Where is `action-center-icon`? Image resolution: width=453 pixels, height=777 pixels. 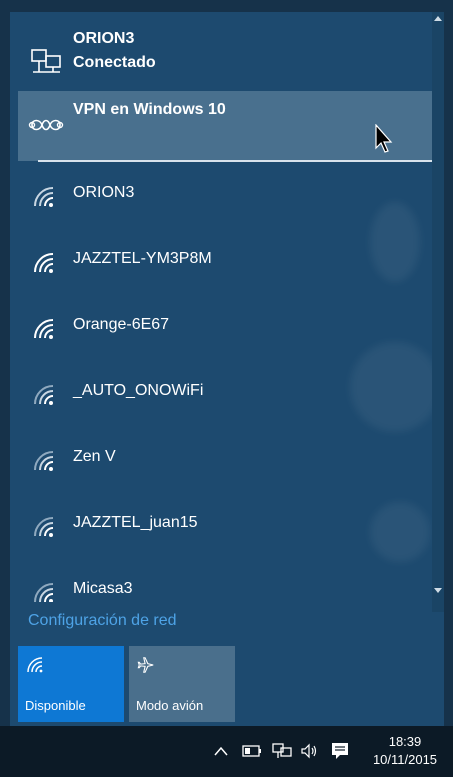 action-center-icon is located at coordinates (340, 751).